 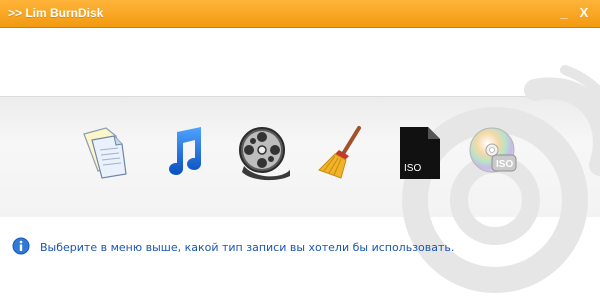 What do you see at coordinates (300, 14) in the screenshot?
I see `title-bar: >> Lim BurnDisk _ X` at bounding box center [300, 14].